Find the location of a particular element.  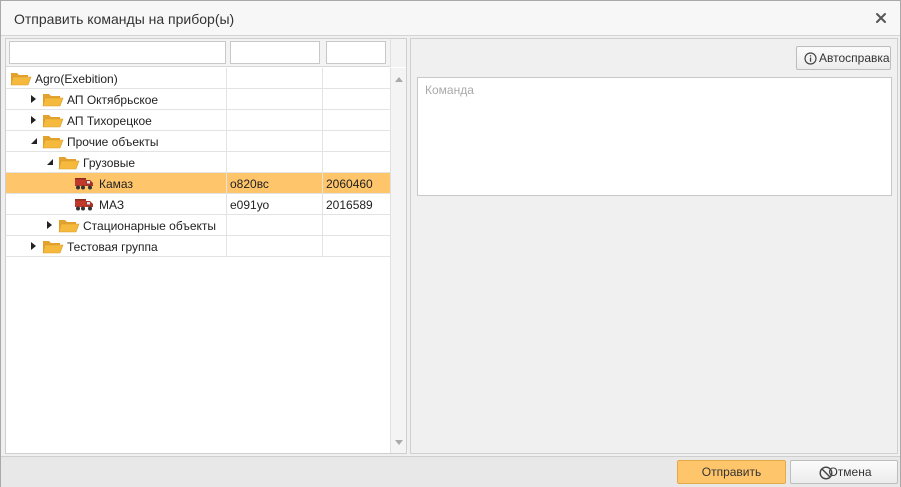

autohelp-button: Автосправка is located at coordinates (843, 58).